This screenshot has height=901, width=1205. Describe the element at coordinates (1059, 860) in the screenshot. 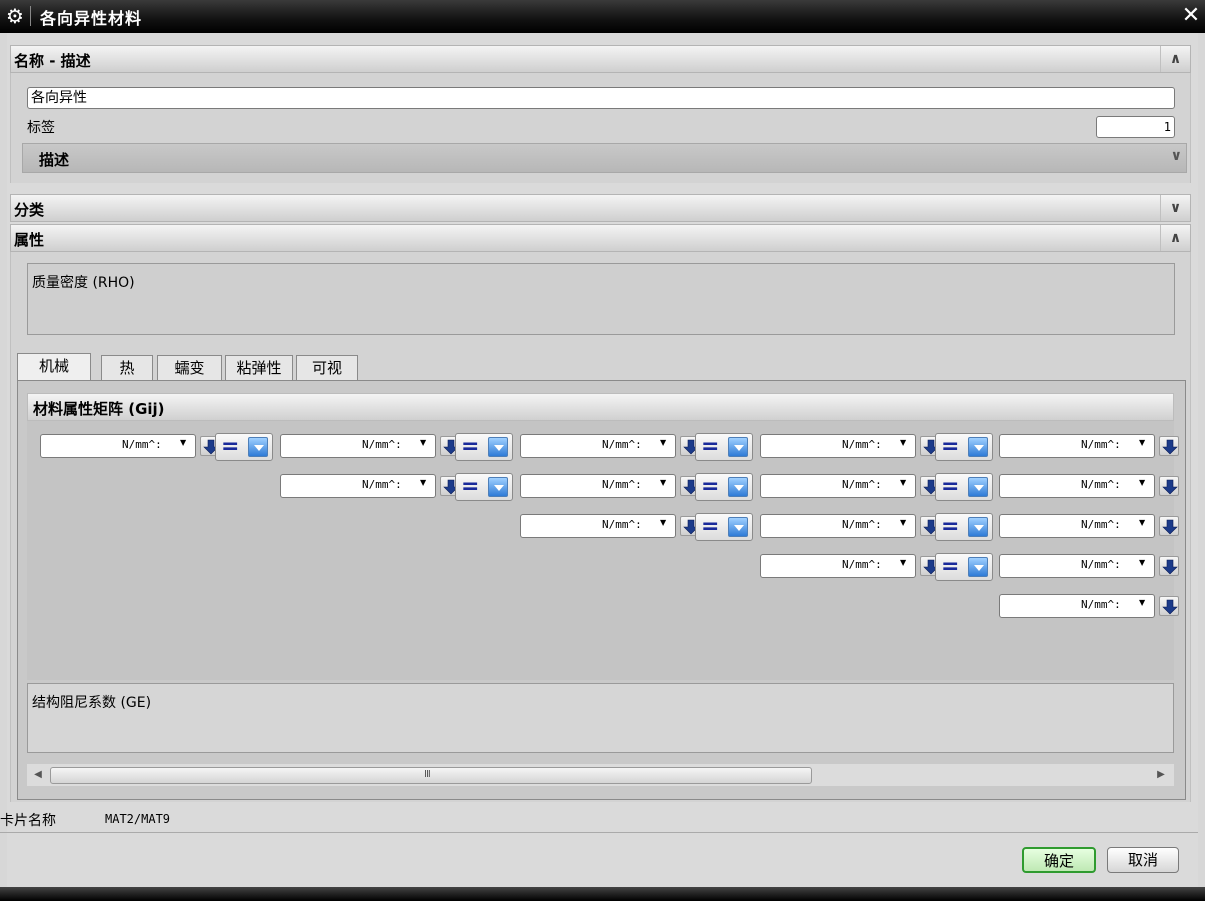

I see `ok-button: 确定` at that location.